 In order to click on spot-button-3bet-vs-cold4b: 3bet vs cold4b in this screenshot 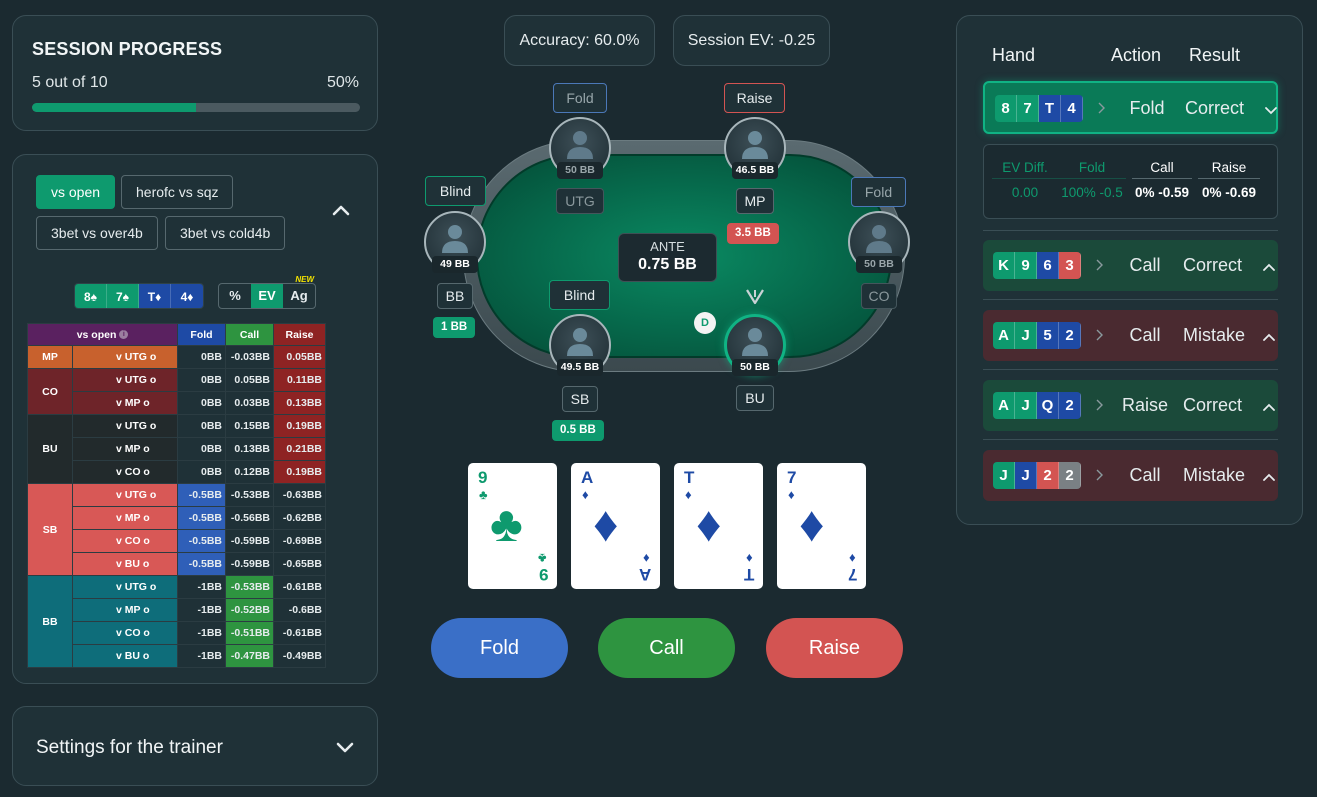, I will do `click(225, 233)`.